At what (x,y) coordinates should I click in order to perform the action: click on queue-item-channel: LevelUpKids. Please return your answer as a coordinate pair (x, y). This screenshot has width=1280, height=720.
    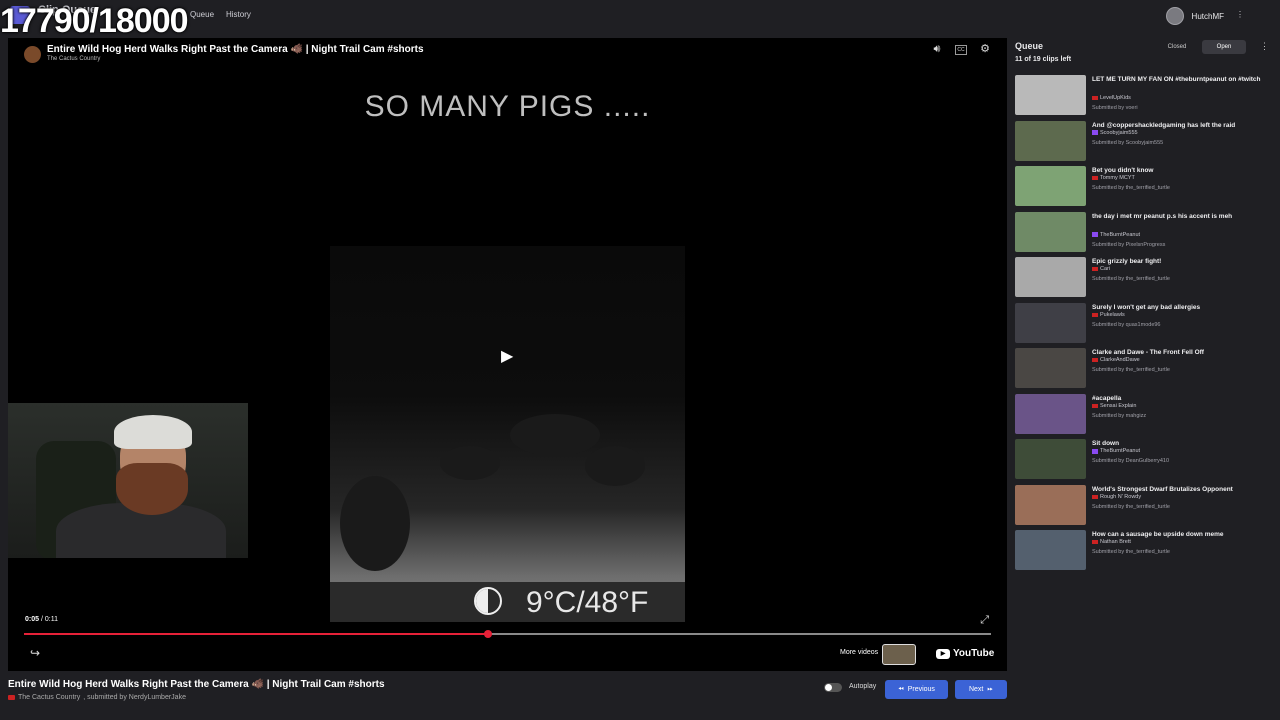
    Looking at the image, I should click on (1111, 98).